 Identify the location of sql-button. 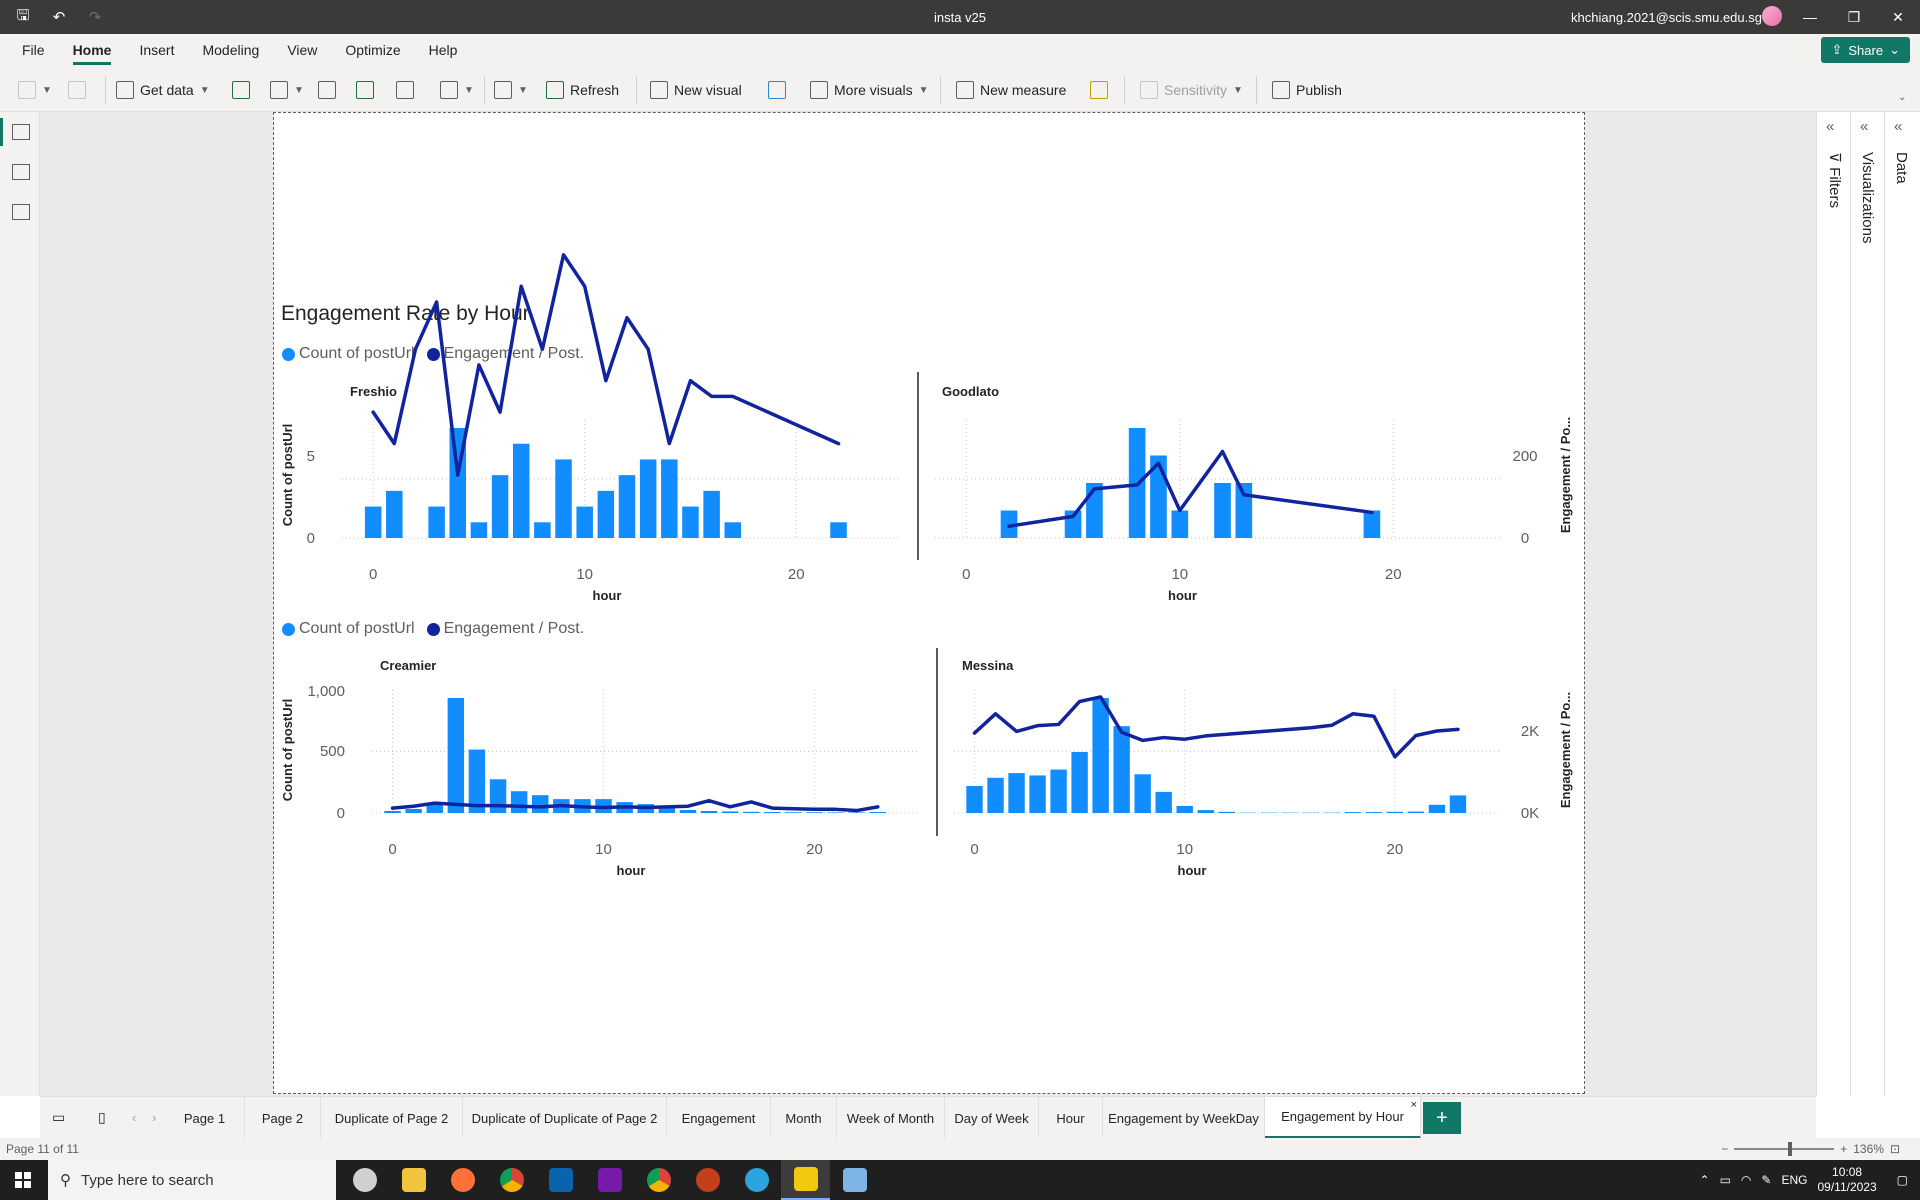
(327, 90).